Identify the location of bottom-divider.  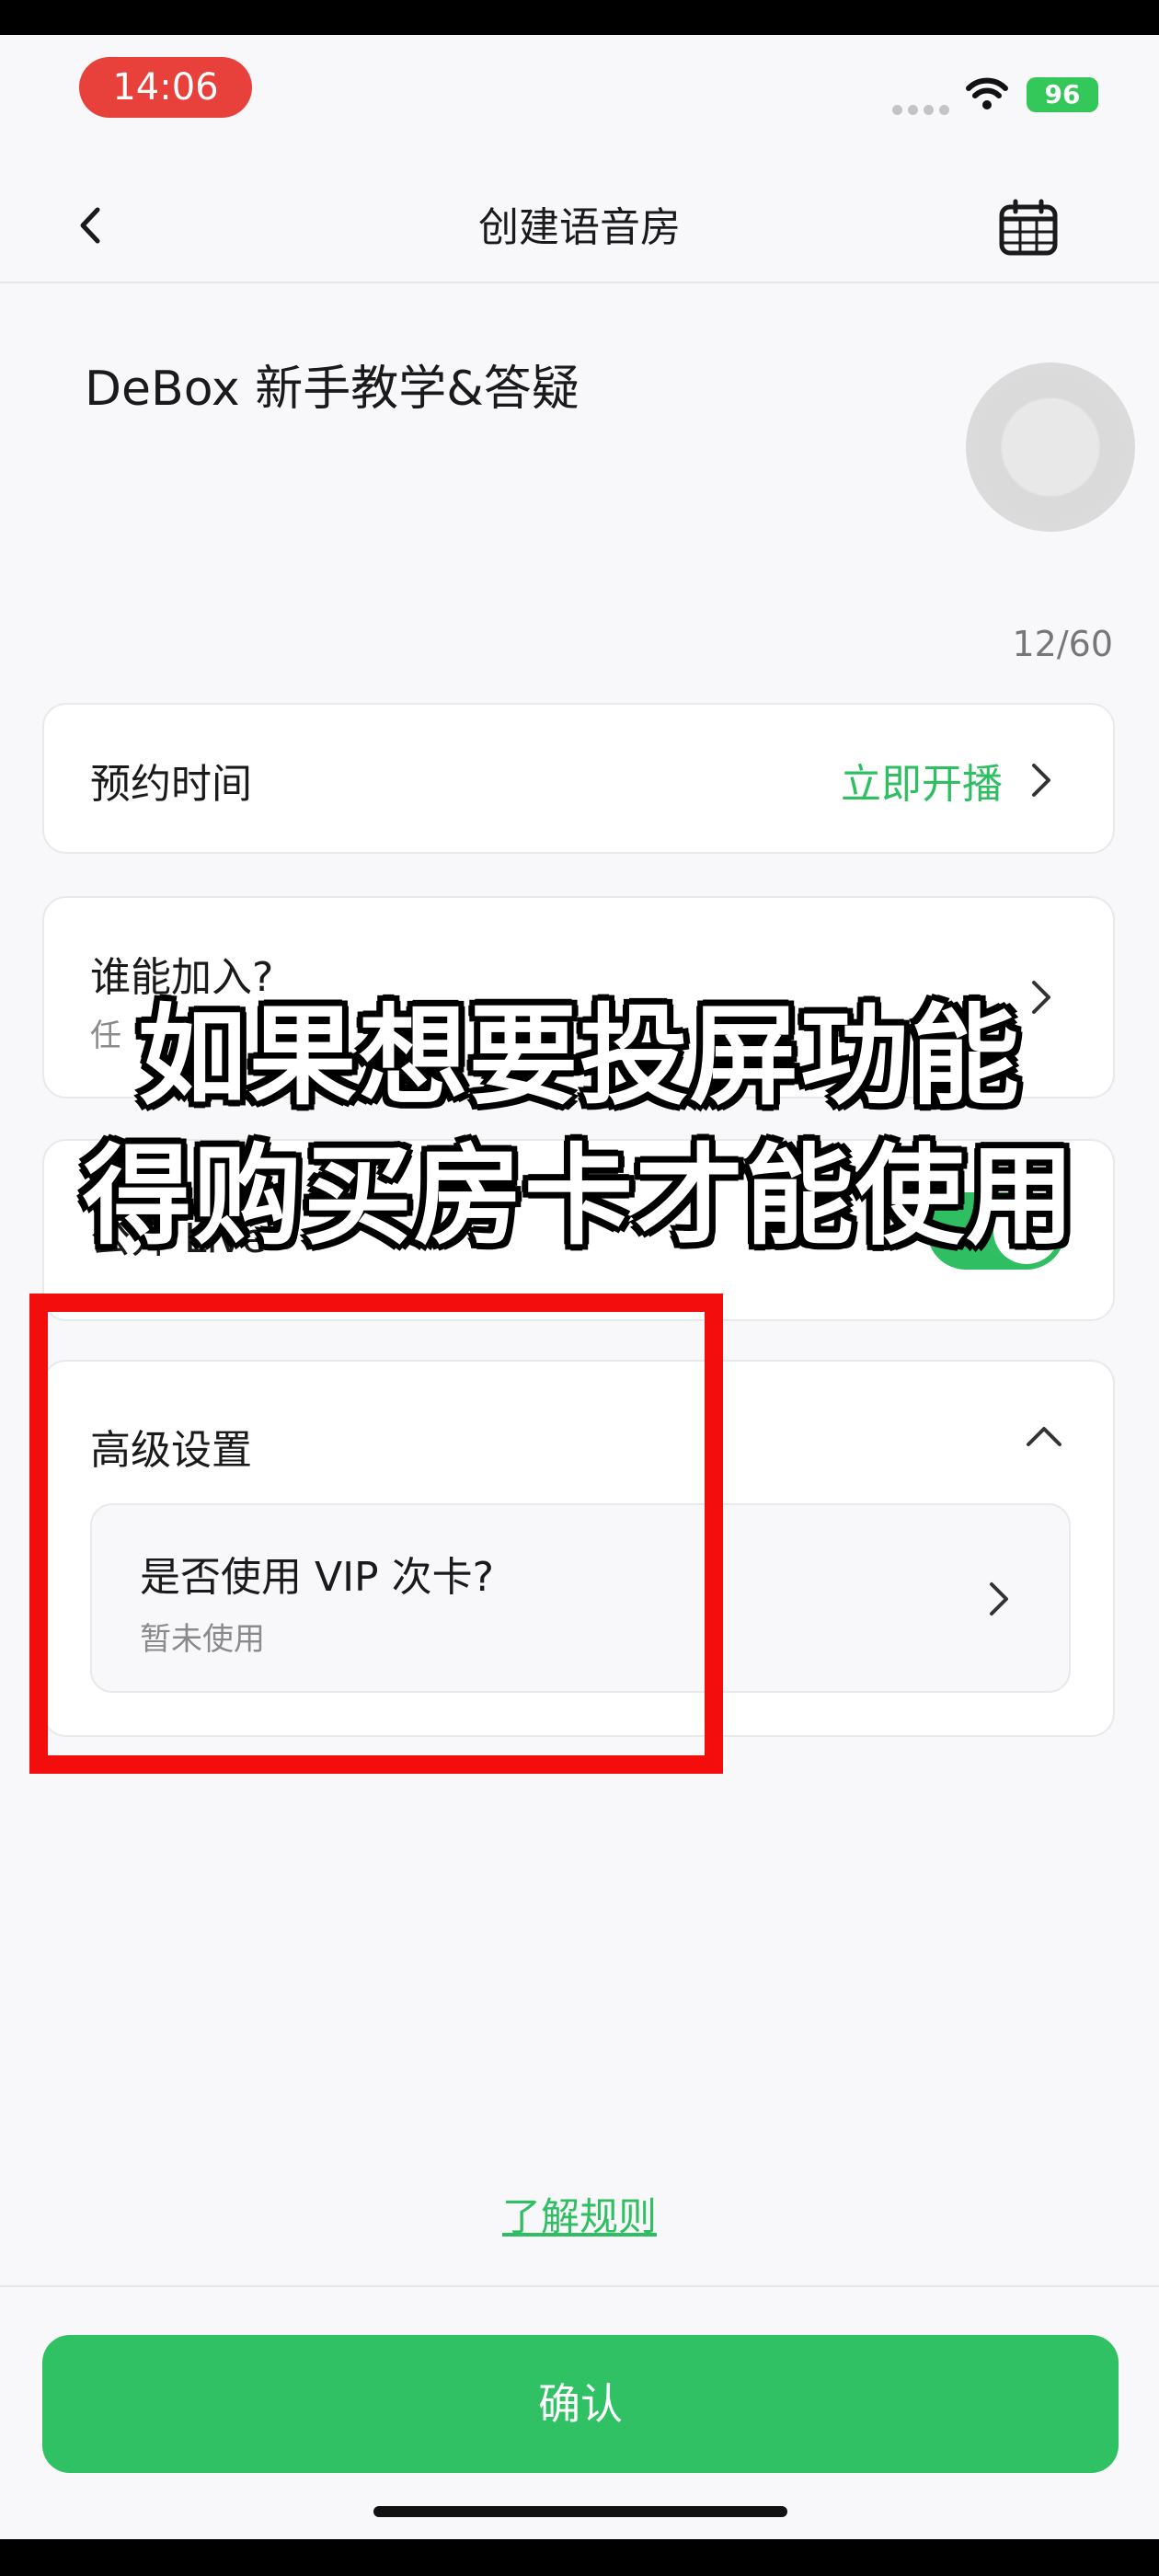
(579, 2286).